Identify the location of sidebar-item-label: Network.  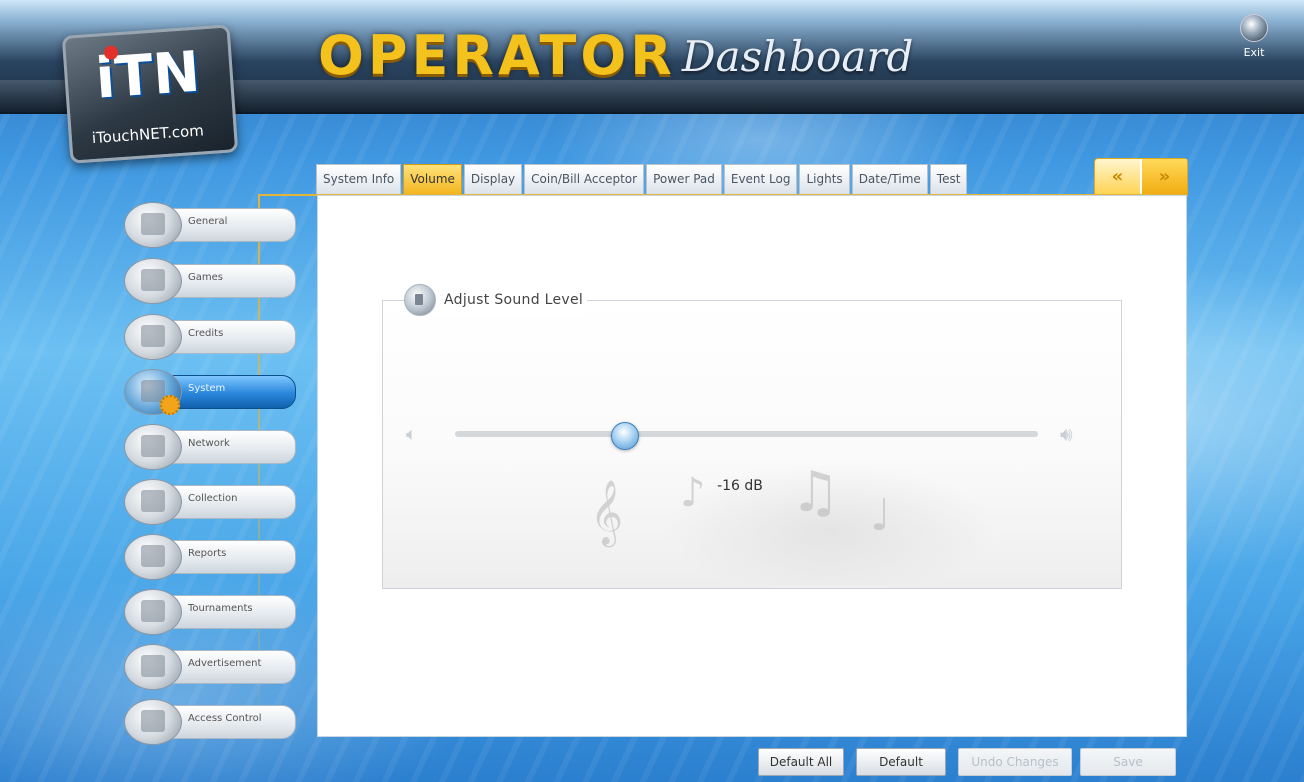
(209, 443).